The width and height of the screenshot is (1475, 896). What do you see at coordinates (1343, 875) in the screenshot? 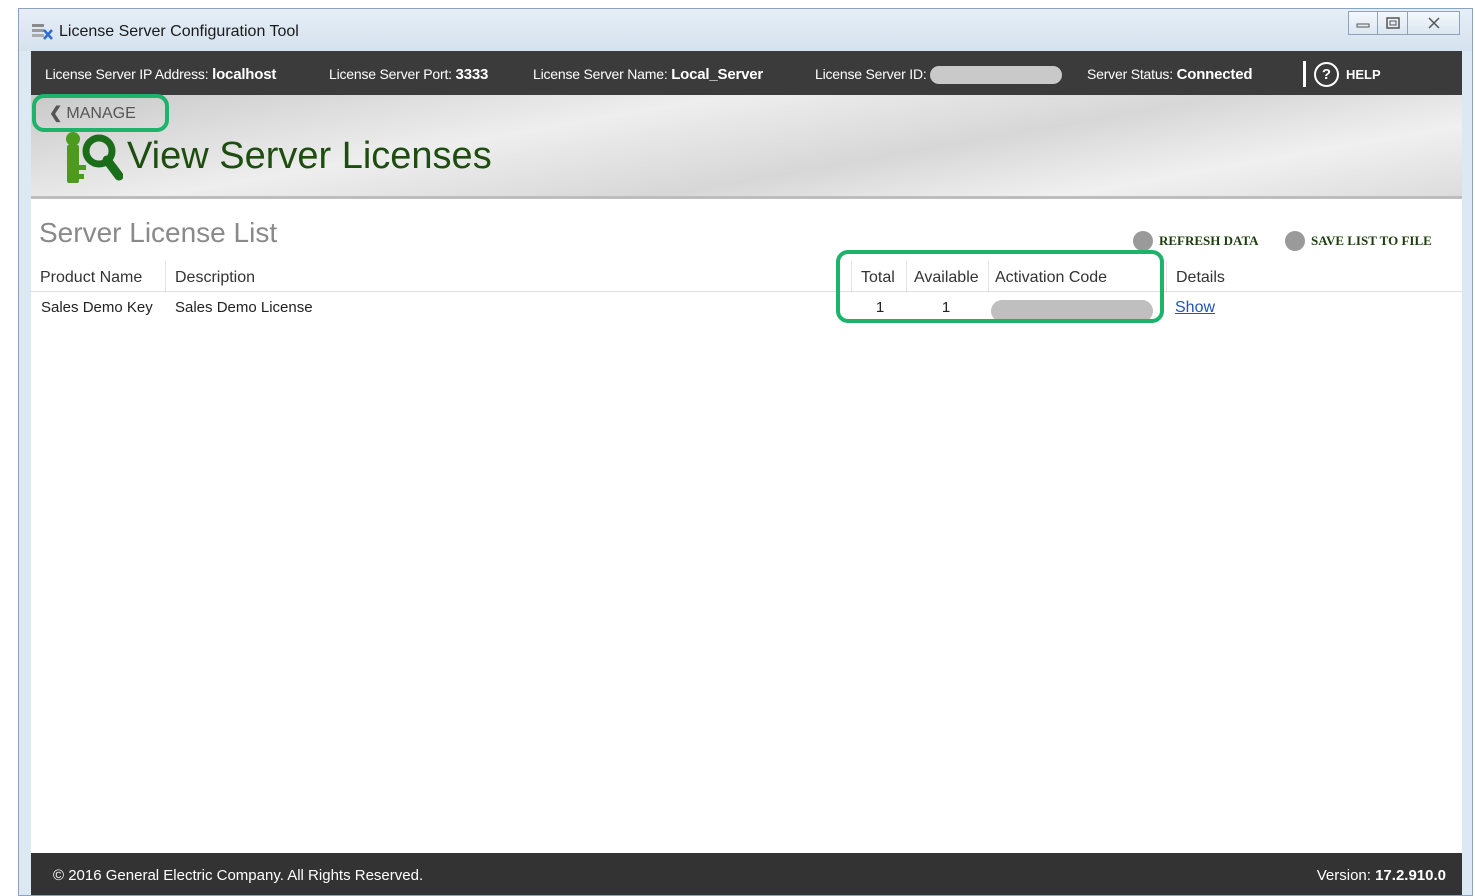
I see `version-label: Version:` at bounding box center [1343, 875].